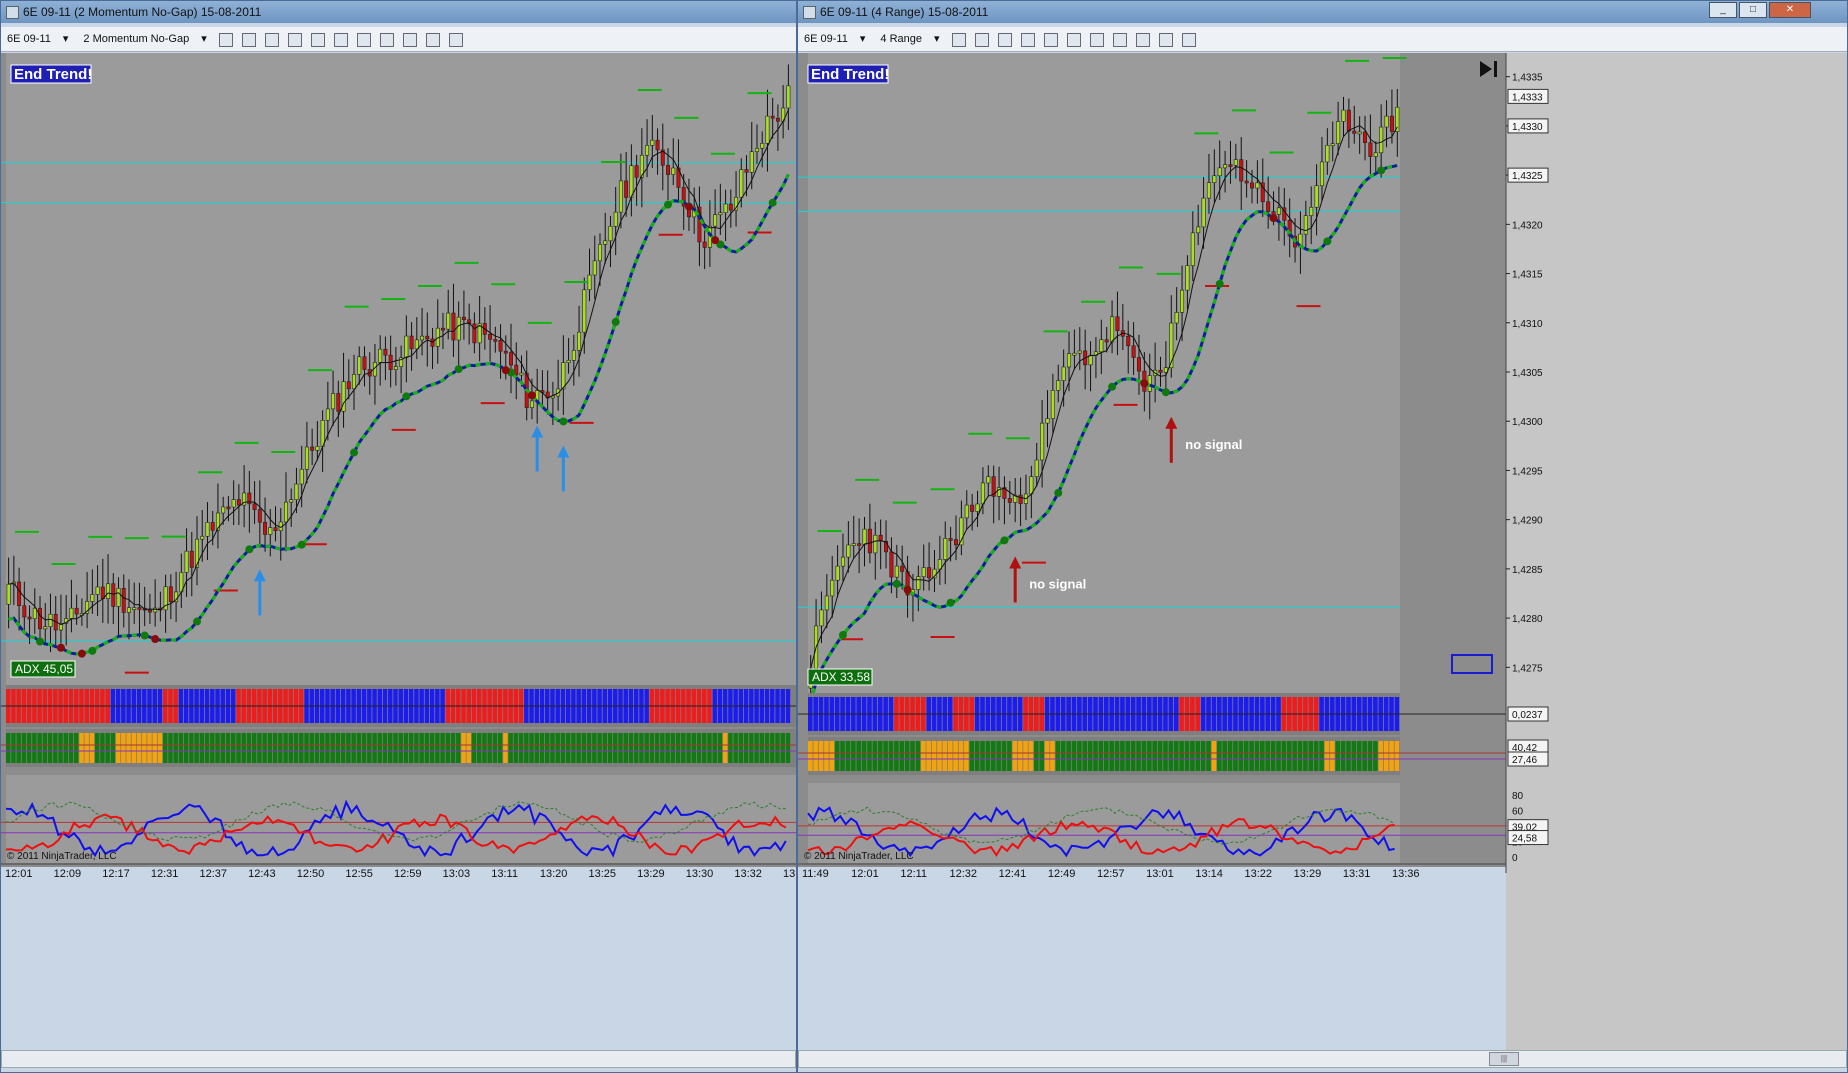 The height and width of the screenshot is (1073, 1848). What do you see at coordinates (136, 39) in the screenshot?
I see `left-period-select: 2 Momentum No-Gap` at bounding box center [136, 39].